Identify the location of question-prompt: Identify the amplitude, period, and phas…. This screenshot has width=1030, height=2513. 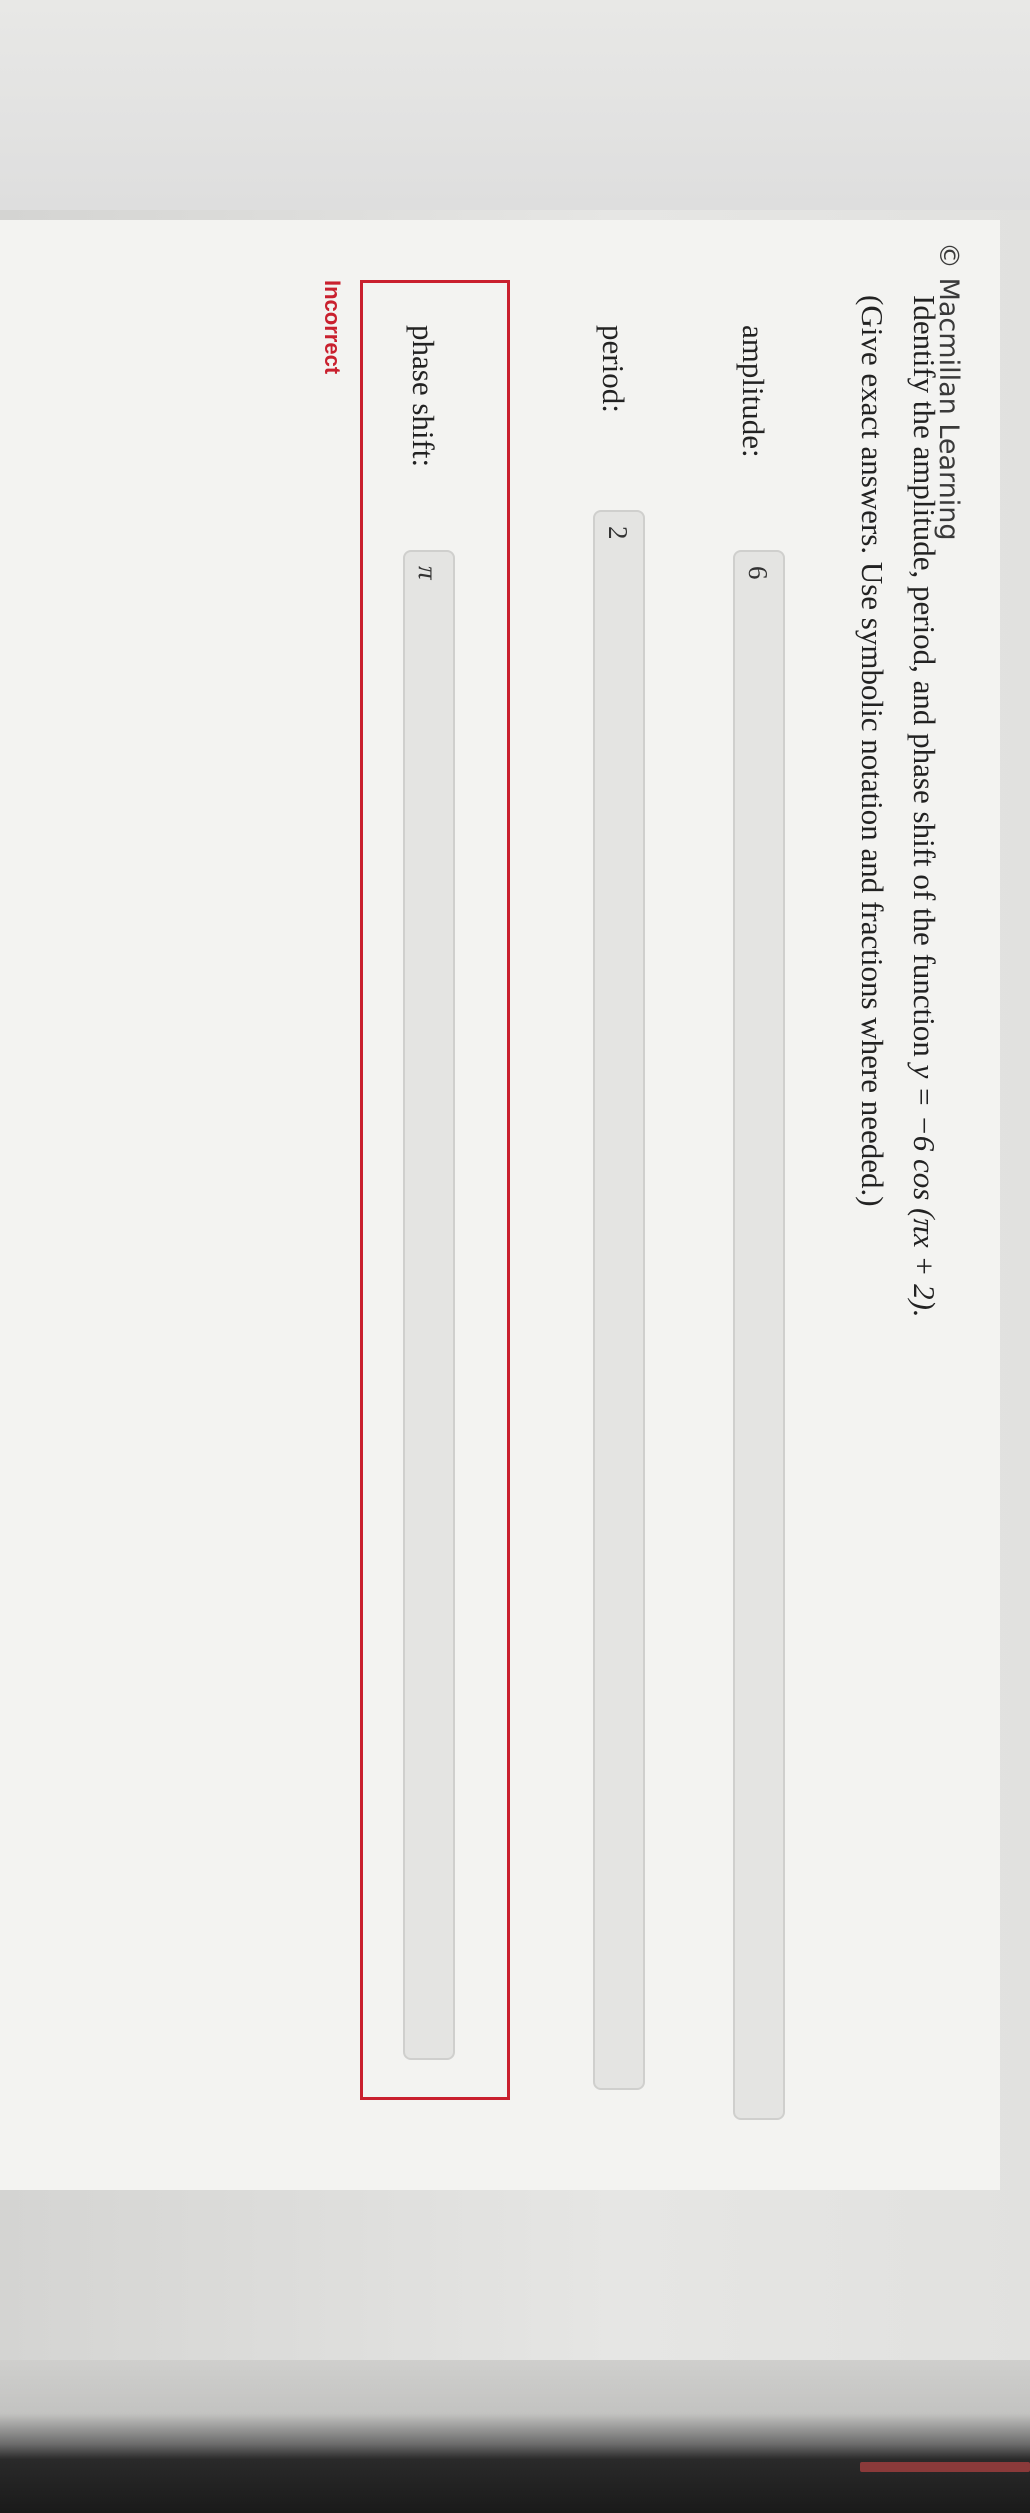
(898, 806).